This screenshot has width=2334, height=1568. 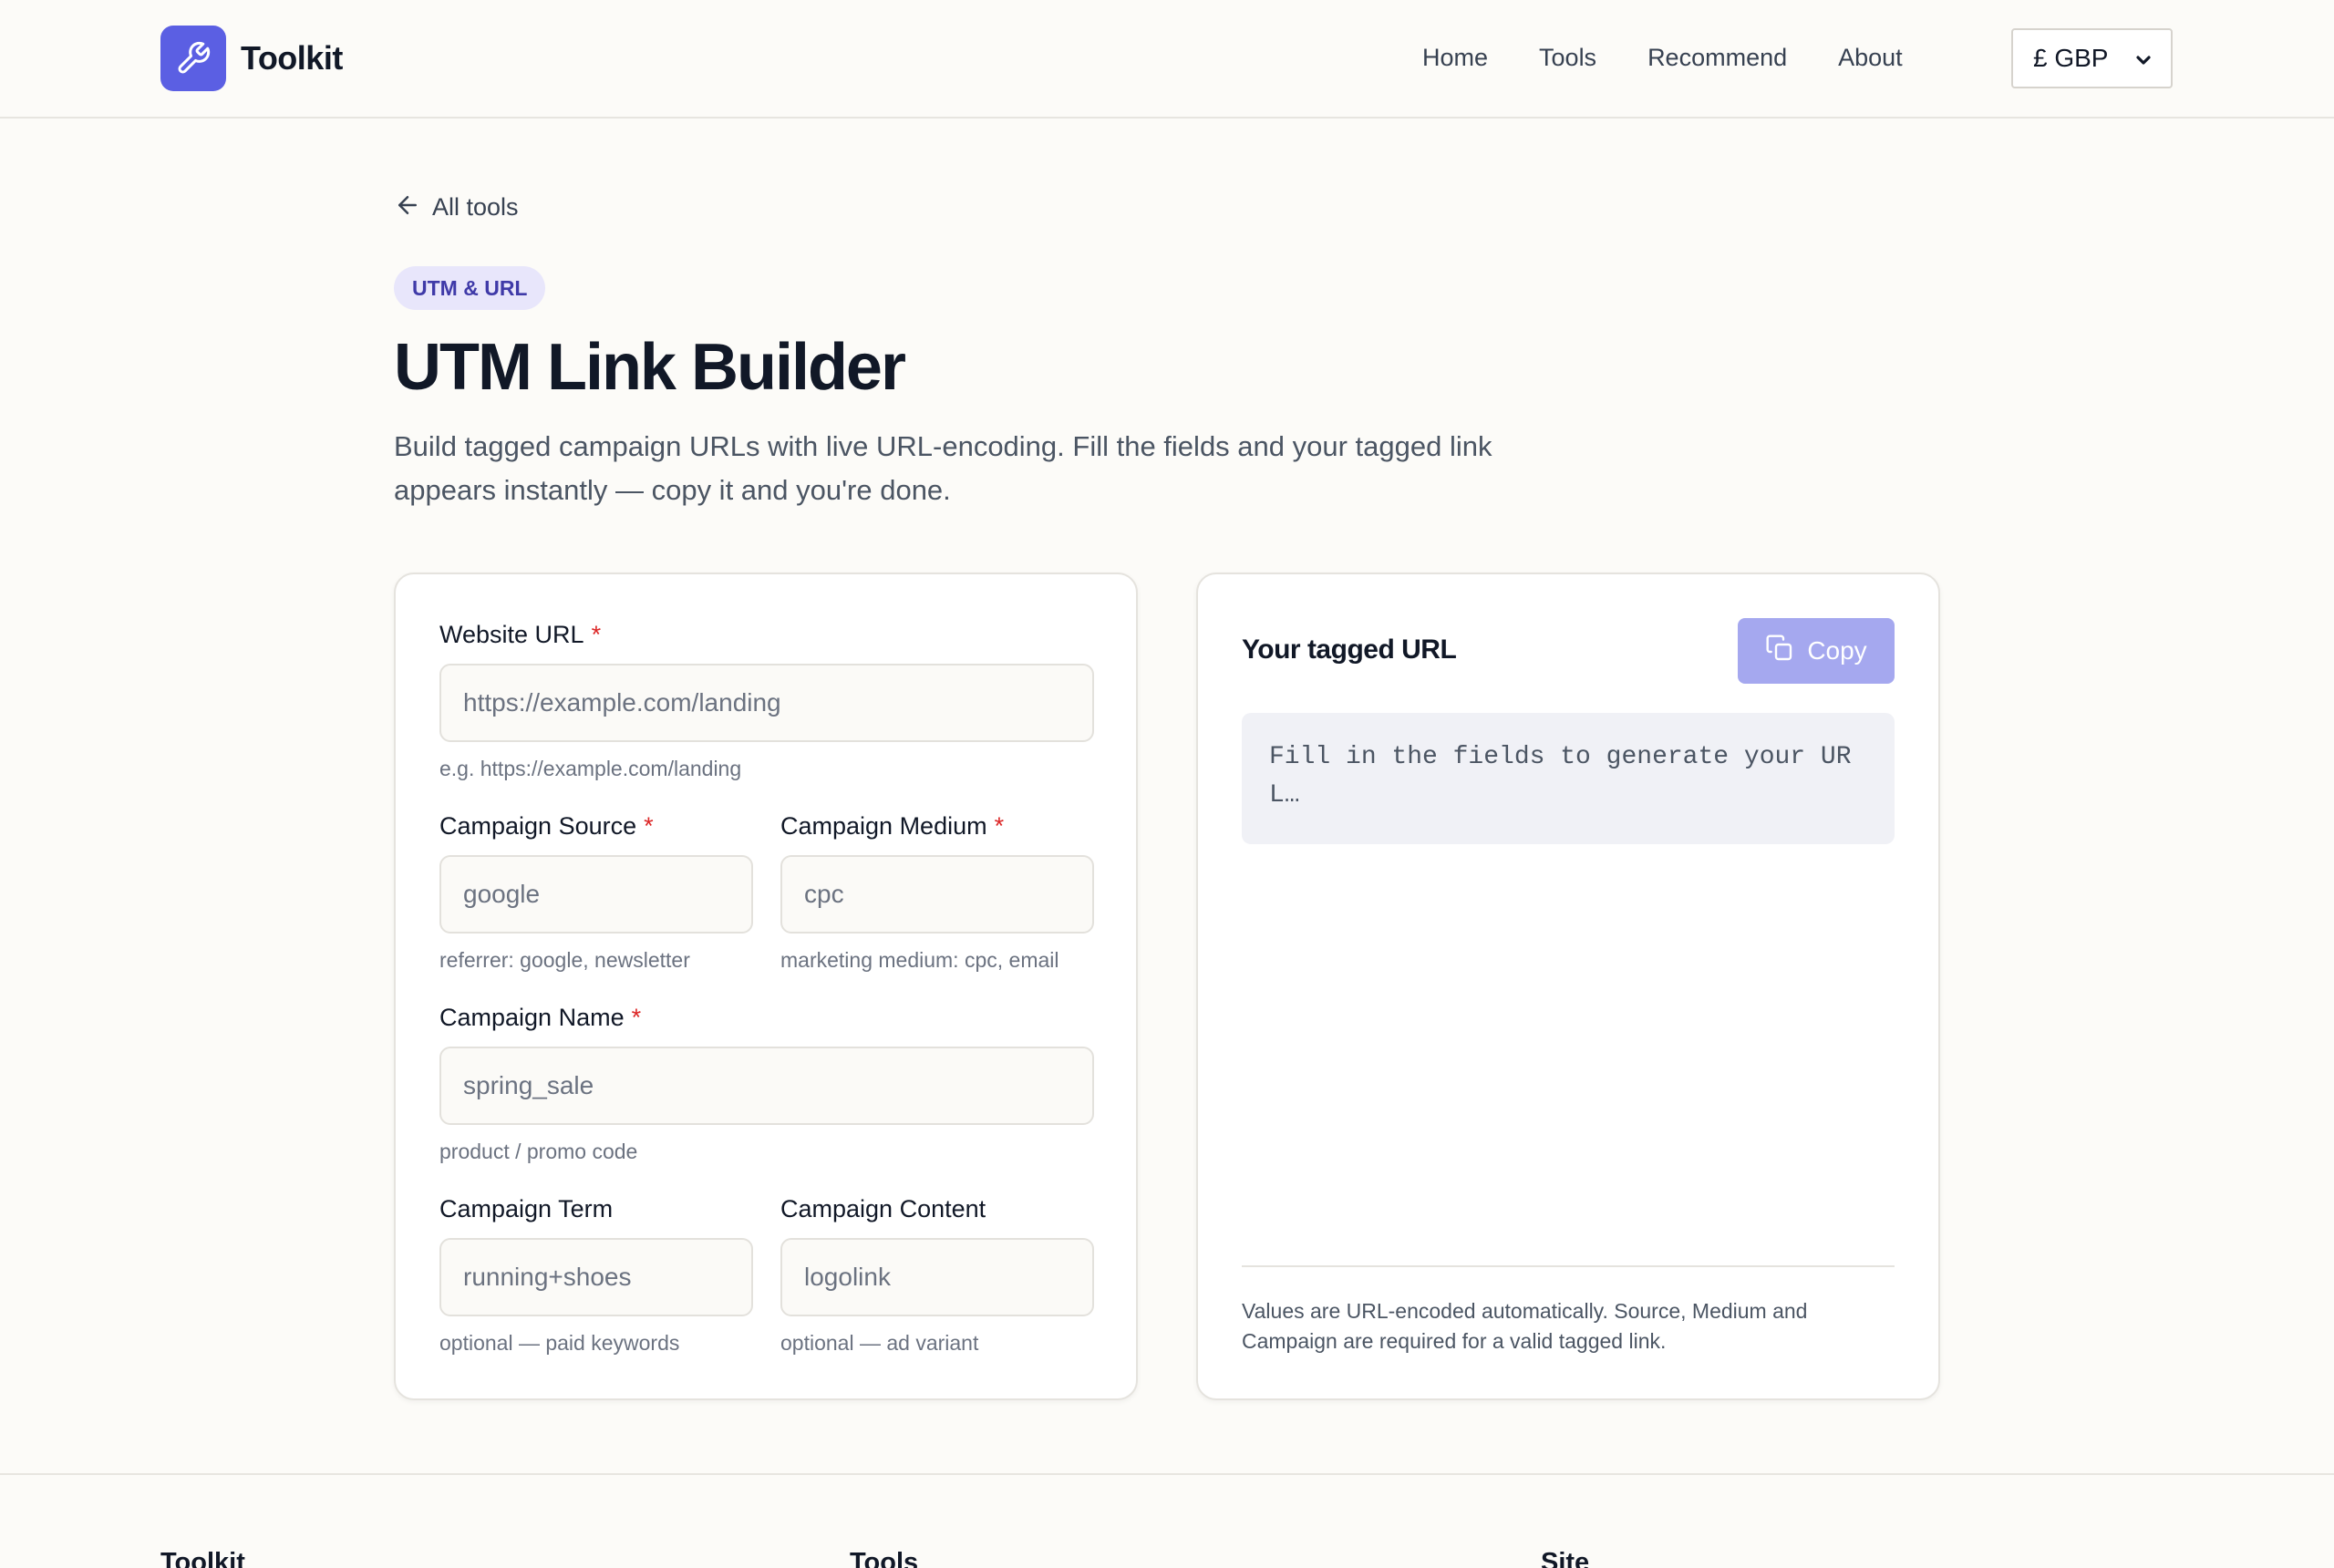 What do you see at coordinates (880, 1343) in the screenshot?
I see `campaign-content-hint: optional — ad variant` at bounding box center [880, 1343].